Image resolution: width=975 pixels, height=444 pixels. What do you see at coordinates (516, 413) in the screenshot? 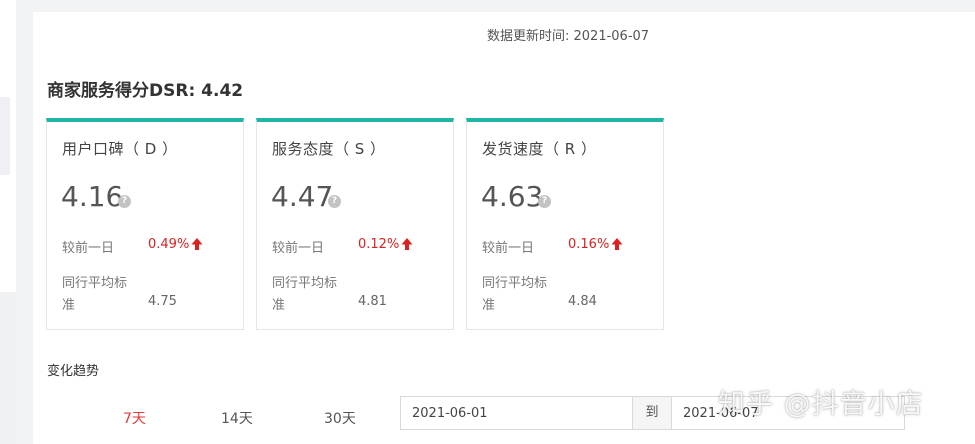
I see `start-date-input` at bounding box center [516, 413].